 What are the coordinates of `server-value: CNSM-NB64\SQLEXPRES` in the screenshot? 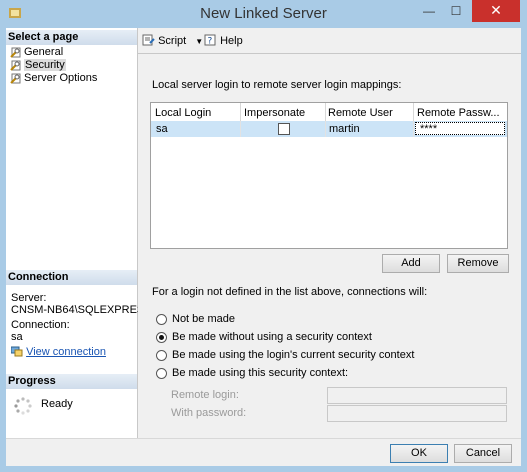 It's located at (75, 310).